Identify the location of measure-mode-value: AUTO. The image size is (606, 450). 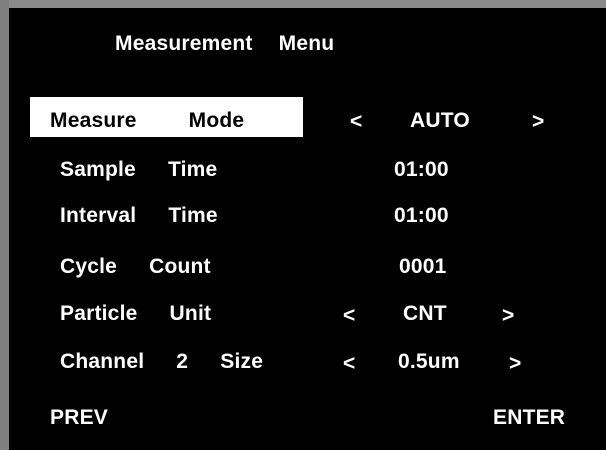
(440, 121).